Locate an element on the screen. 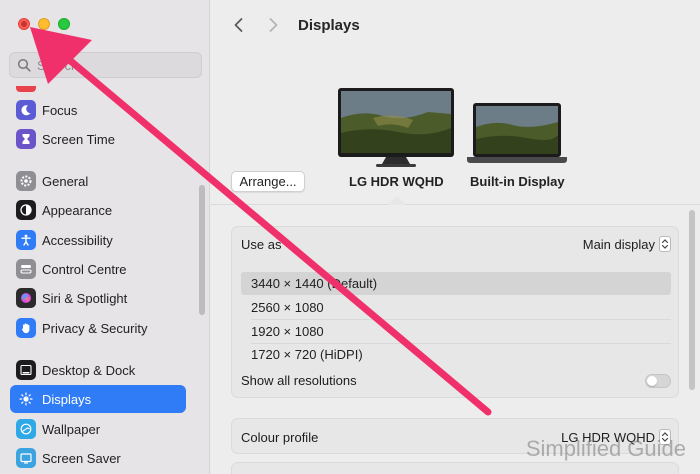 This screenshot has width=700, height=474. sidebar-item-siri-spotlight: Siri & Spotlight is located at coordinates (98, 298).